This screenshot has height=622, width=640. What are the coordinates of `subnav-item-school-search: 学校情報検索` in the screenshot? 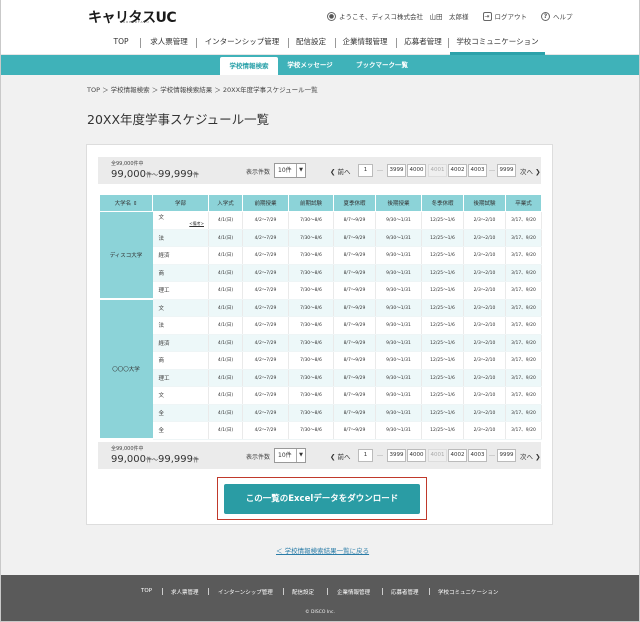 It's located at (249, 66).